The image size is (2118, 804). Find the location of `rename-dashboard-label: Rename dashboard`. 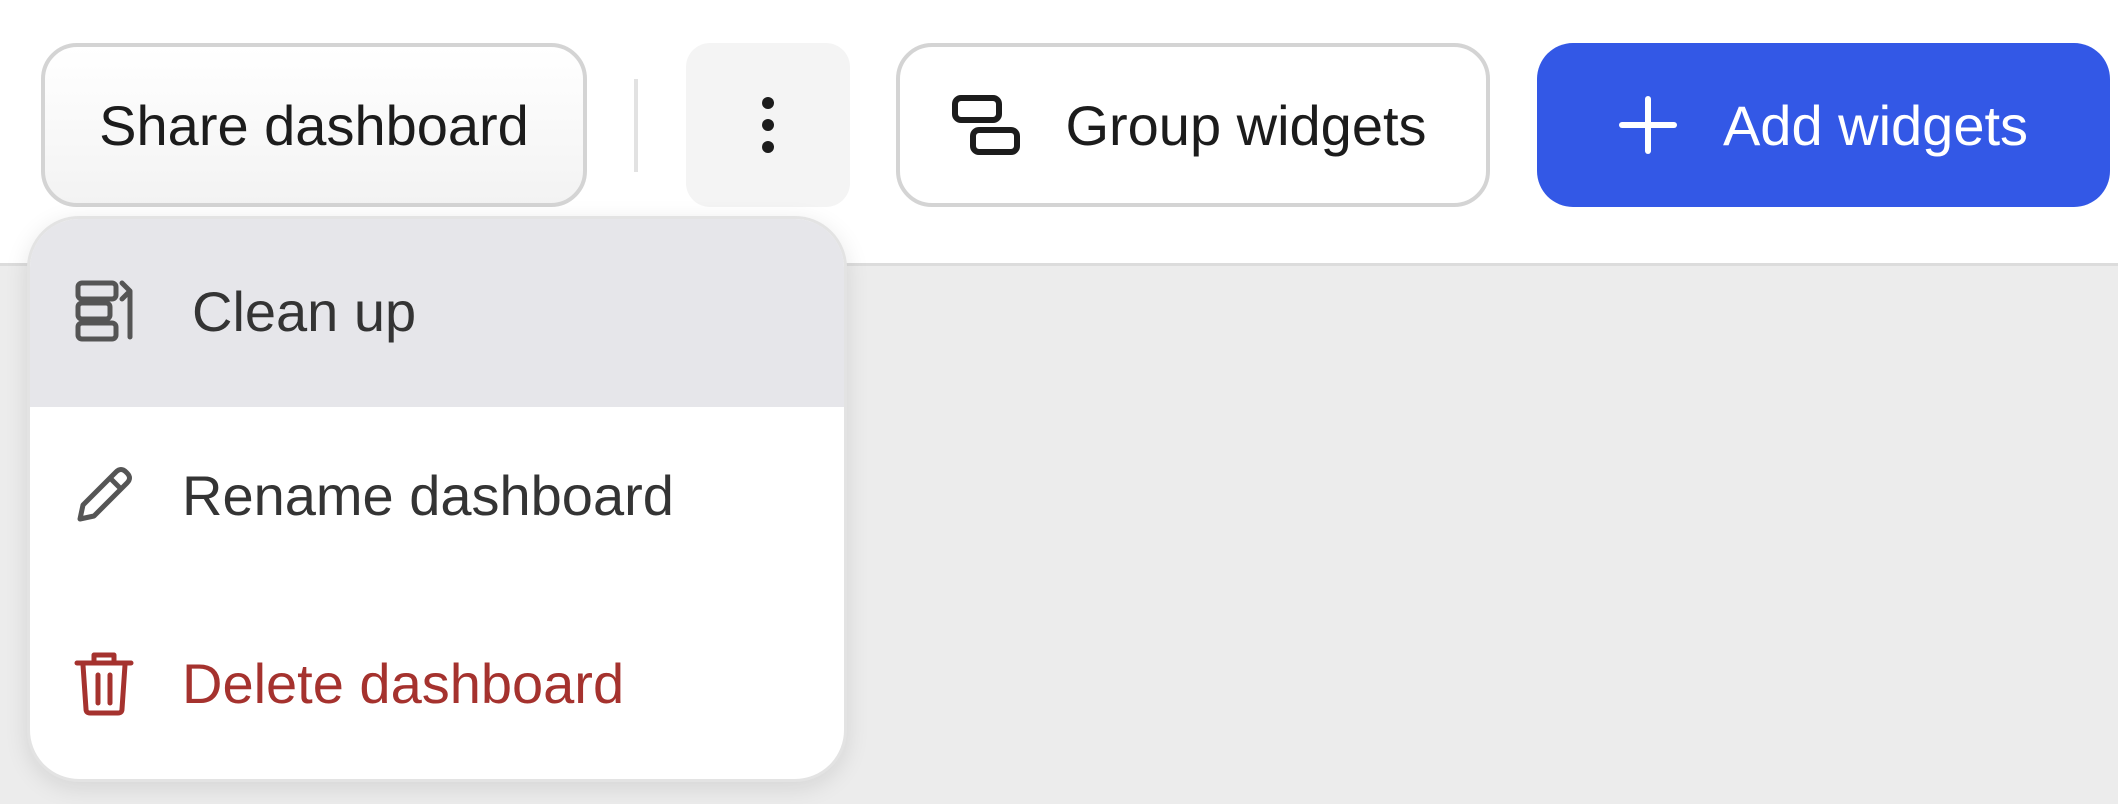

rename-dashboard-label: Rename dashboard is located at coordinates (428, 495).